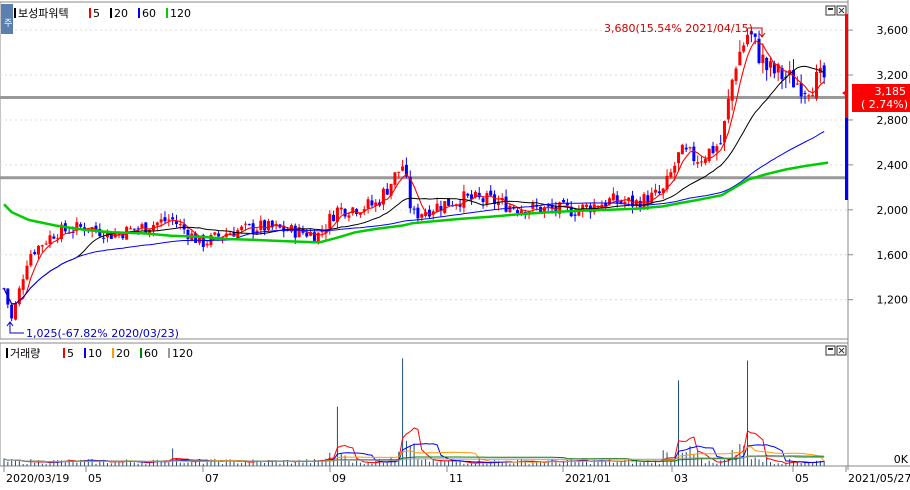 Image resolution: width=910 pixels, height=490 pixels. Describe the element at coordinates (121, 13) in the screenshot. I see `legend-label: 20` at that location.